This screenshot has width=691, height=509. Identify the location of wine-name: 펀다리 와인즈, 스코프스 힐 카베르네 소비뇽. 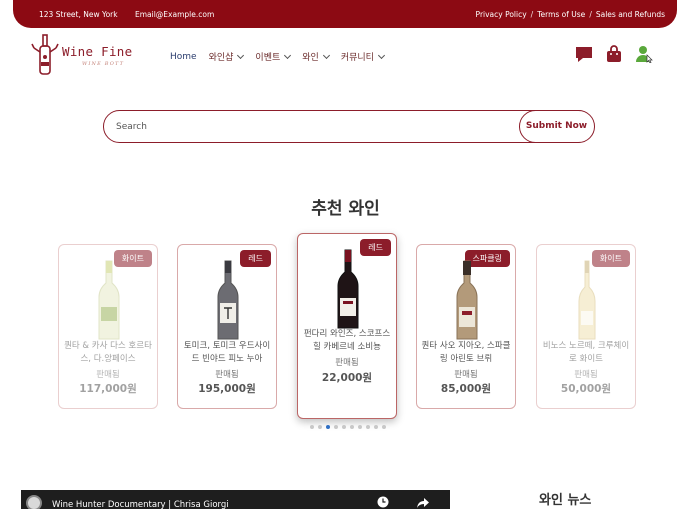
(347, 340).